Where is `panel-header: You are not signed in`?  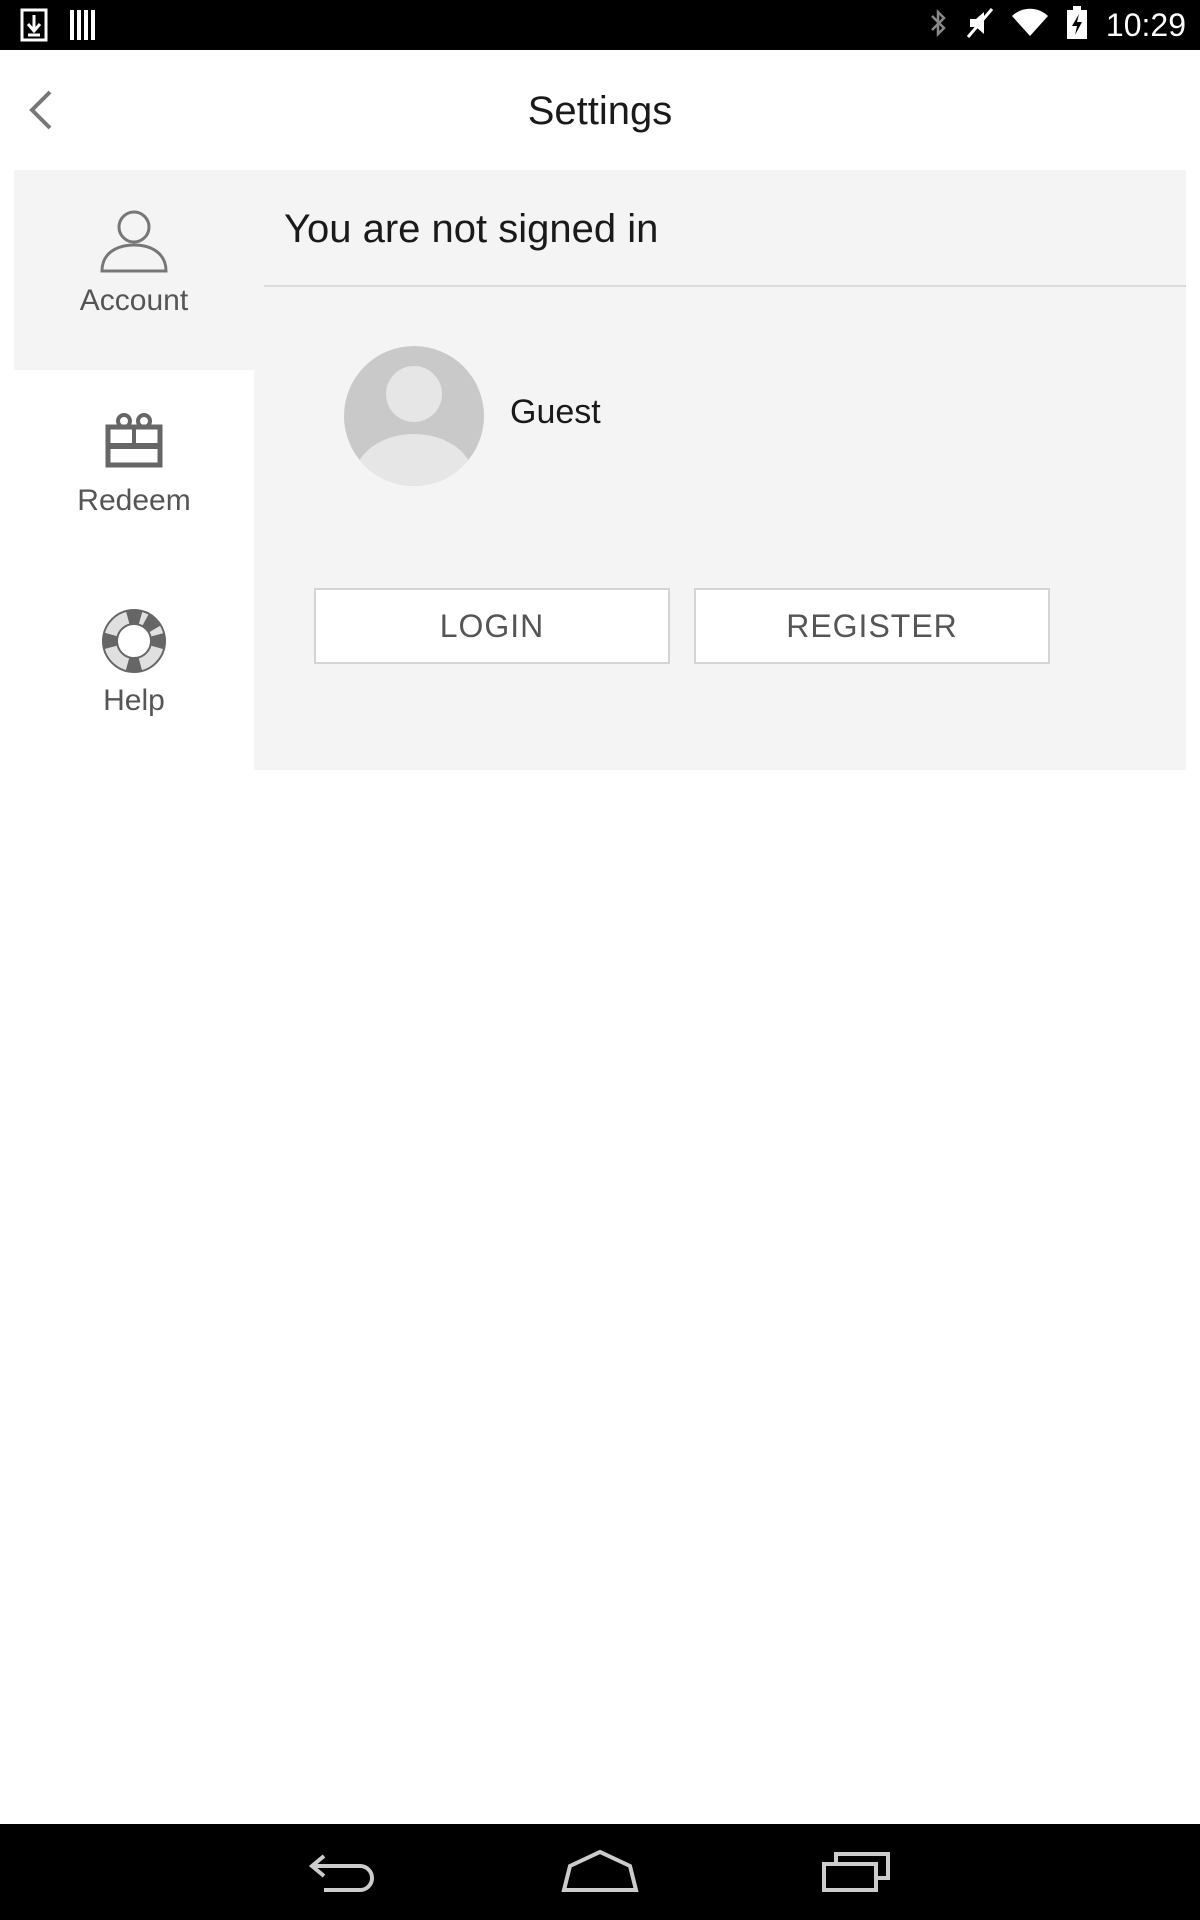
panel-header: You are not signed in is located at coordinates (725, 228).